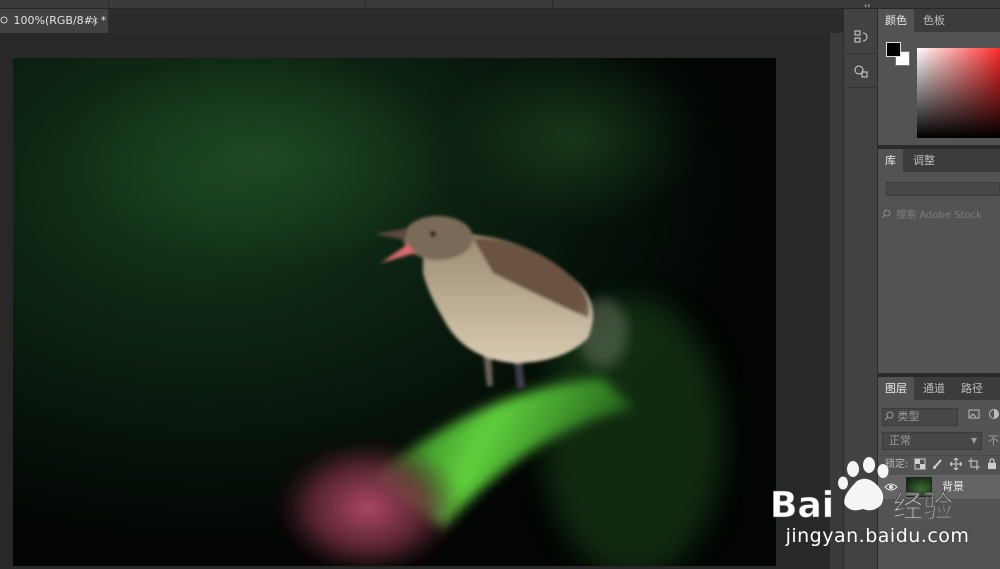 The height and width of the screenshot is (569, 1000). What do you see at coordinates (500, 4) in the screenshot?
I see `options-bar` at bounding box center [500, 4].